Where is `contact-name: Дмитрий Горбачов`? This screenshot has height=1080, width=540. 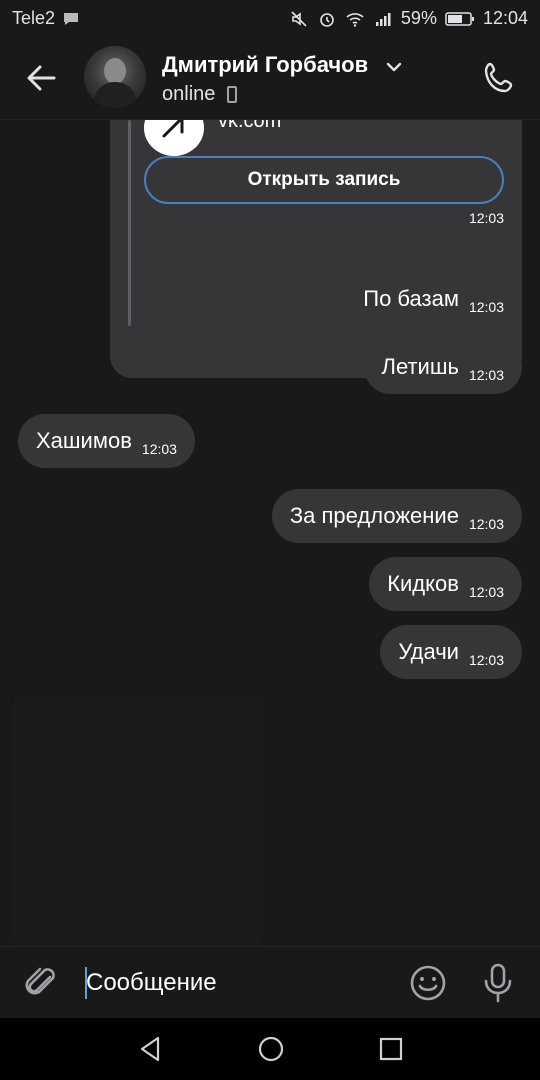
contact-name: Дмитрий Горбачов is located at coordinates (265, 65).